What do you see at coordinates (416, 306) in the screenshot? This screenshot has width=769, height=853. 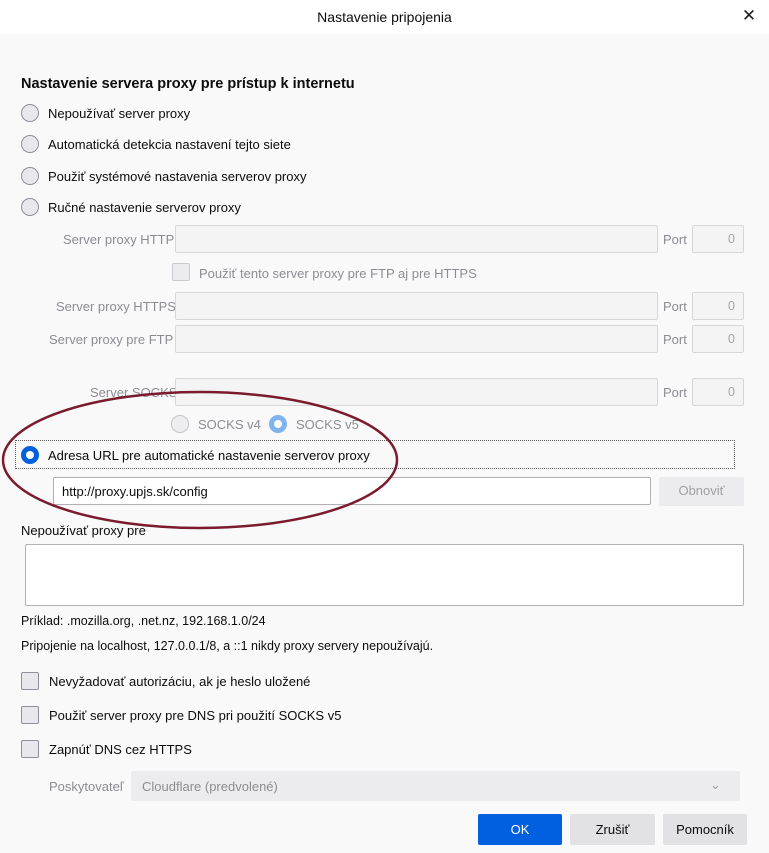 I see `https-proxy-input` at bounding box center [416, 306].